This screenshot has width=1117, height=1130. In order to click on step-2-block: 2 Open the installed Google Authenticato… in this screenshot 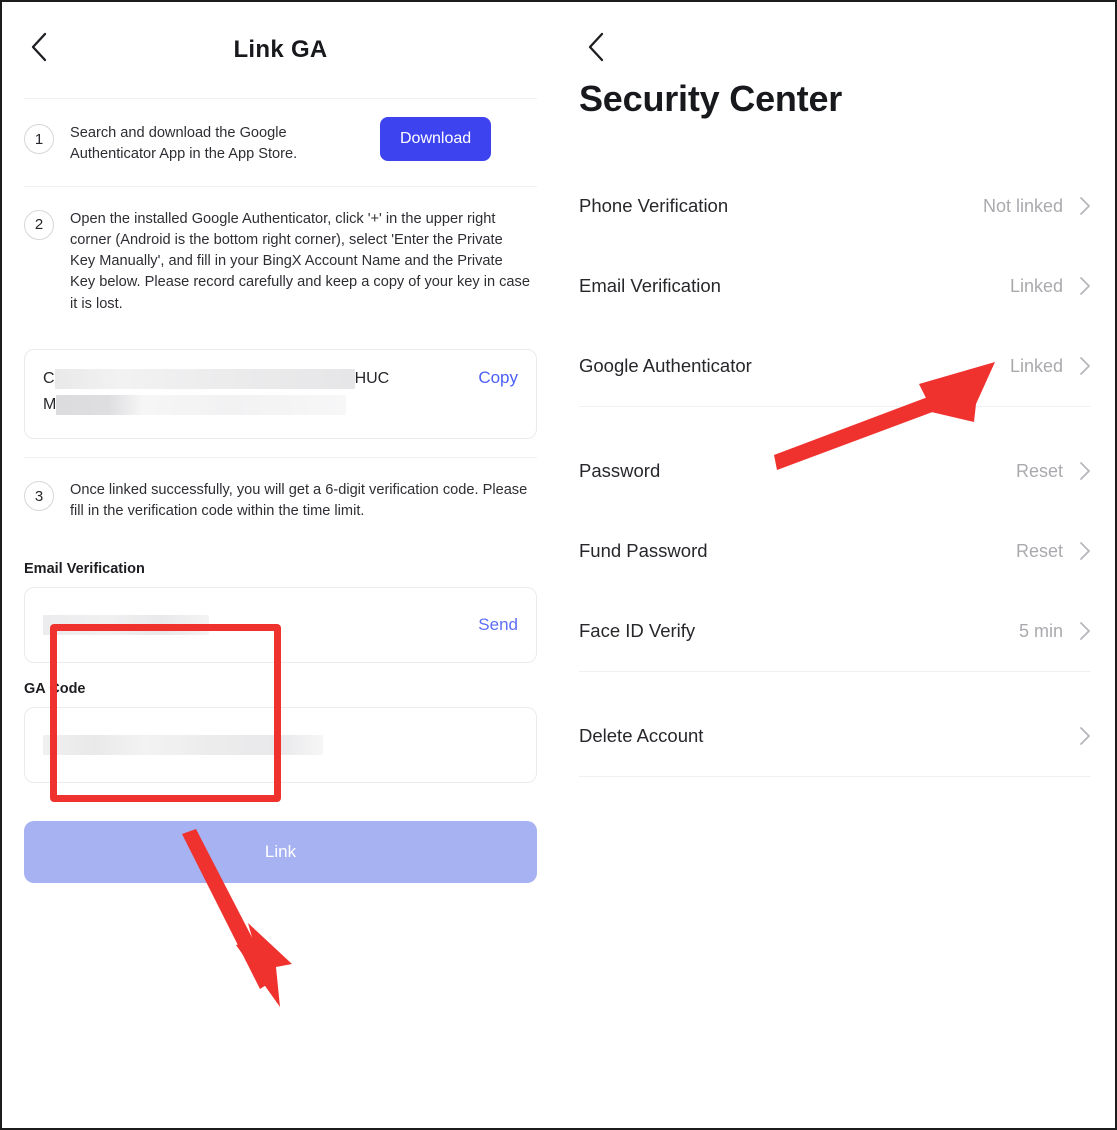, I will do `click(280, 313)`.